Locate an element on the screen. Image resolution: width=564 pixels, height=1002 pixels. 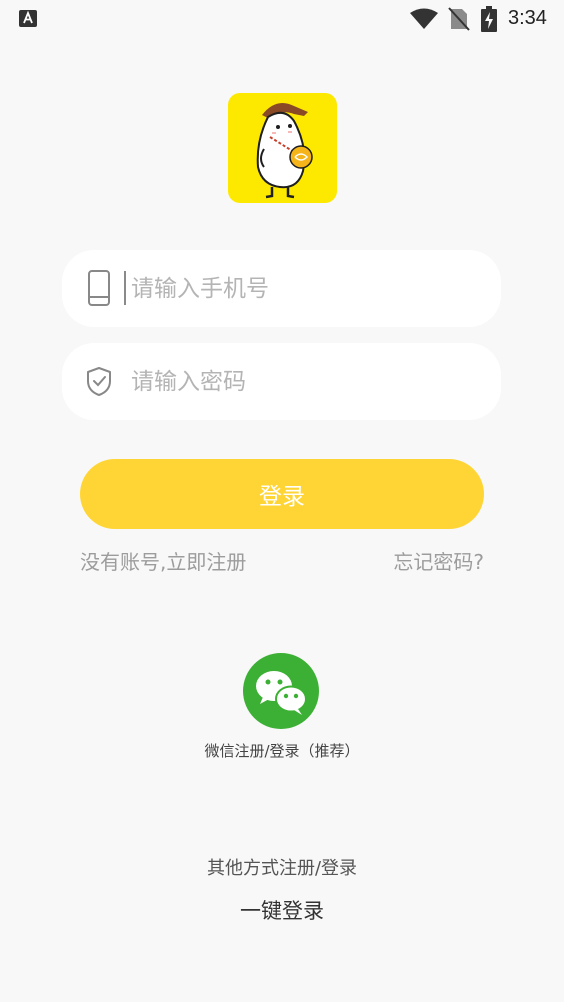
phone-input: 请输入手机号 is located at coordinates (200, 289).